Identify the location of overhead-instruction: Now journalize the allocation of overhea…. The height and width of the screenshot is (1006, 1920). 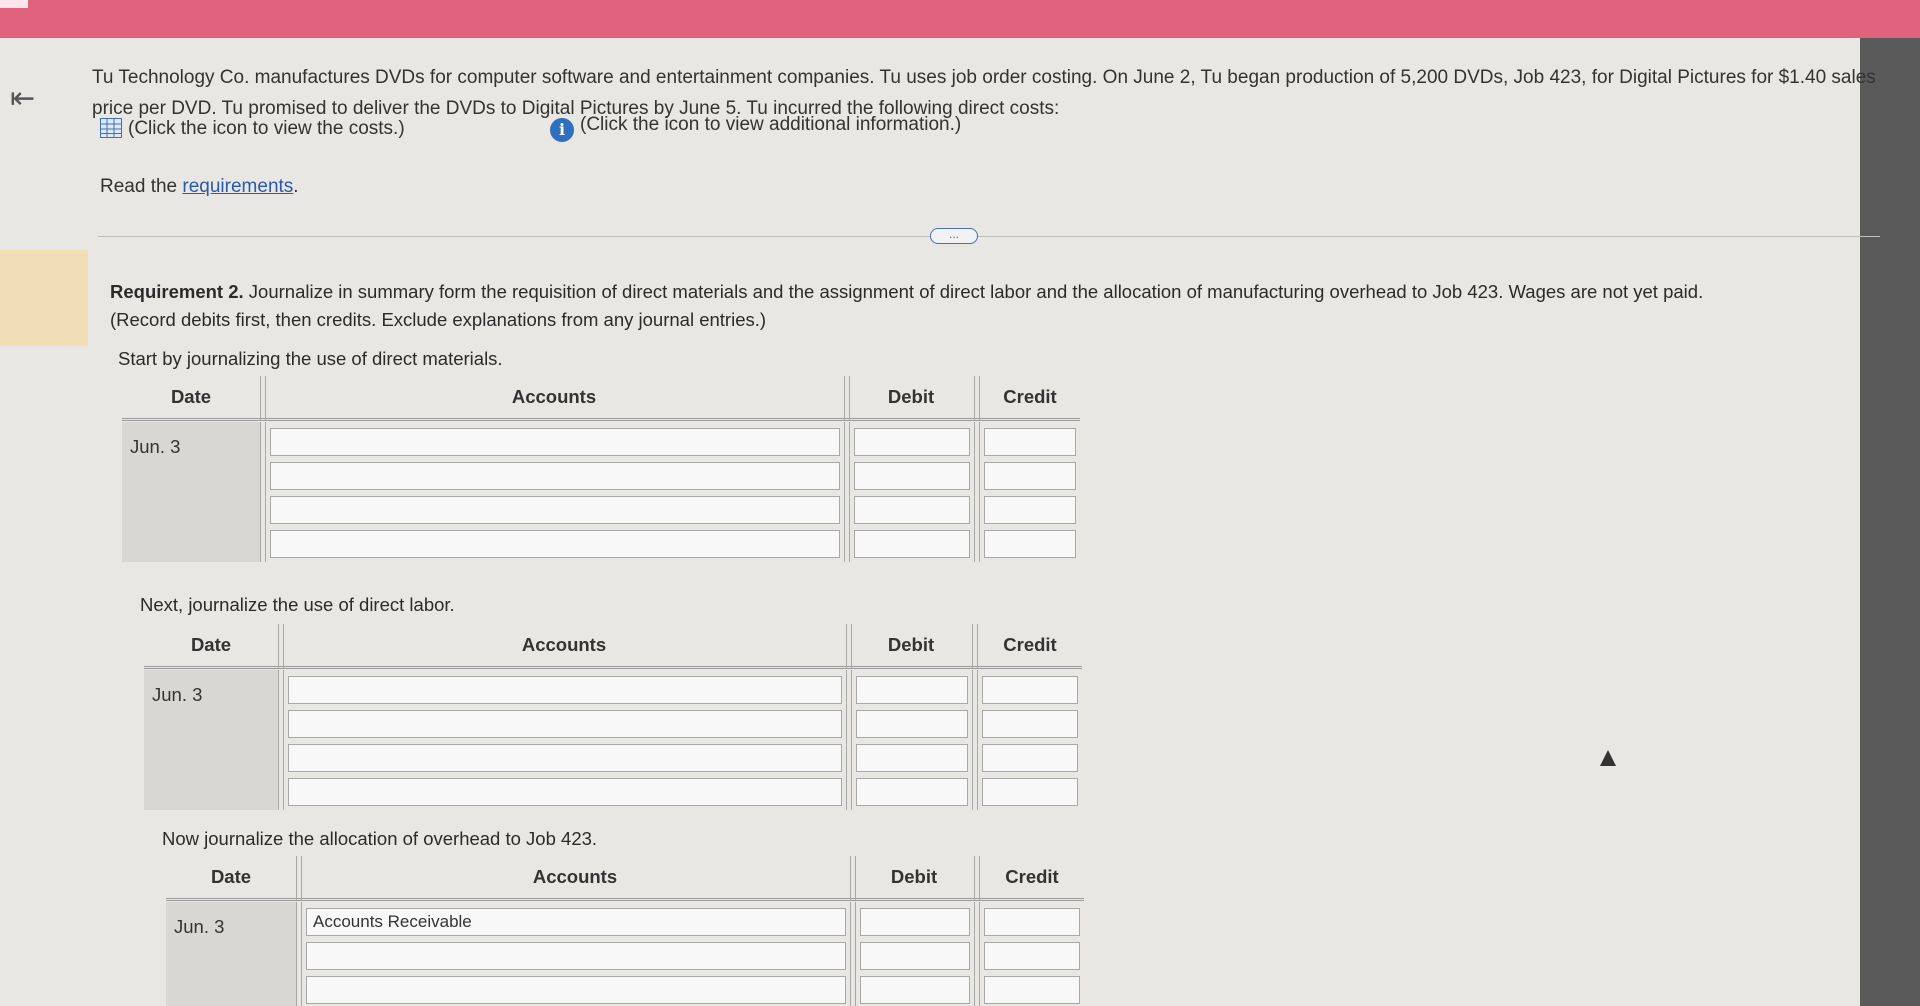
(380, 838).